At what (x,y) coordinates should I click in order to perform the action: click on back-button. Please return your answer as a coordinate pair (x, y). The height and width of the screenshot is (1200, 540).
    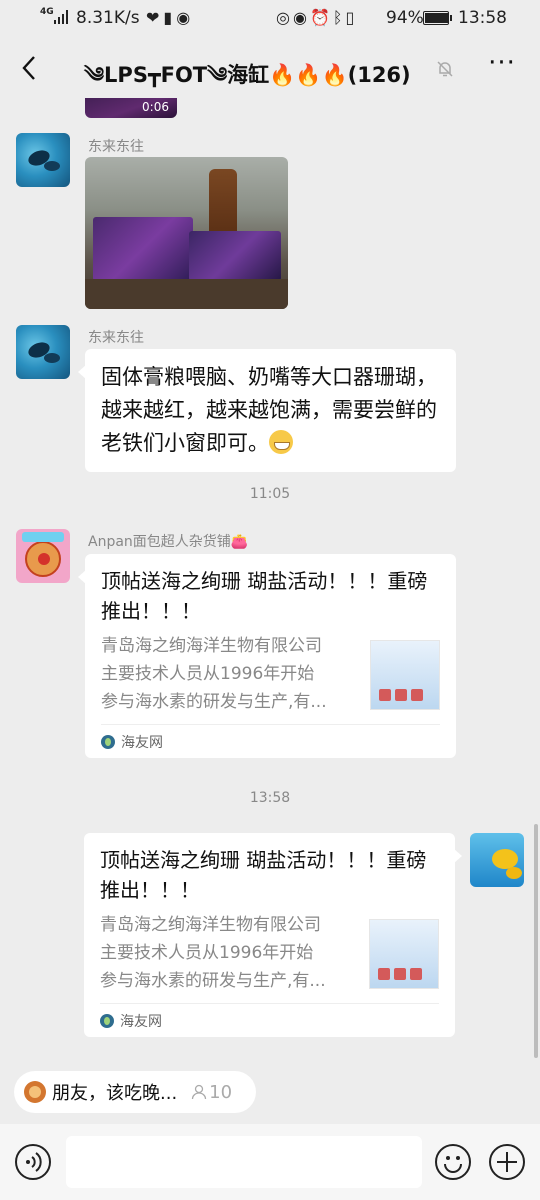
    Looking at the image, I should click on (29, 68).